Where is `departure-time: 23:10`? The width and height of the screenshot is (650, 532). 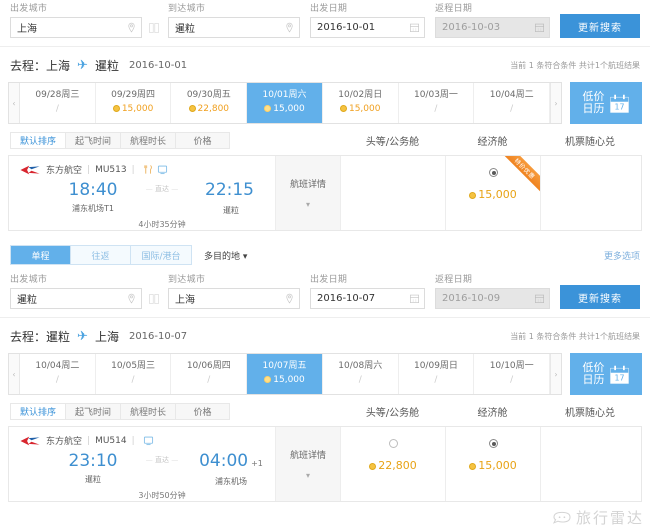 departure-time: 23:10 is located at coordinates (93, 461).